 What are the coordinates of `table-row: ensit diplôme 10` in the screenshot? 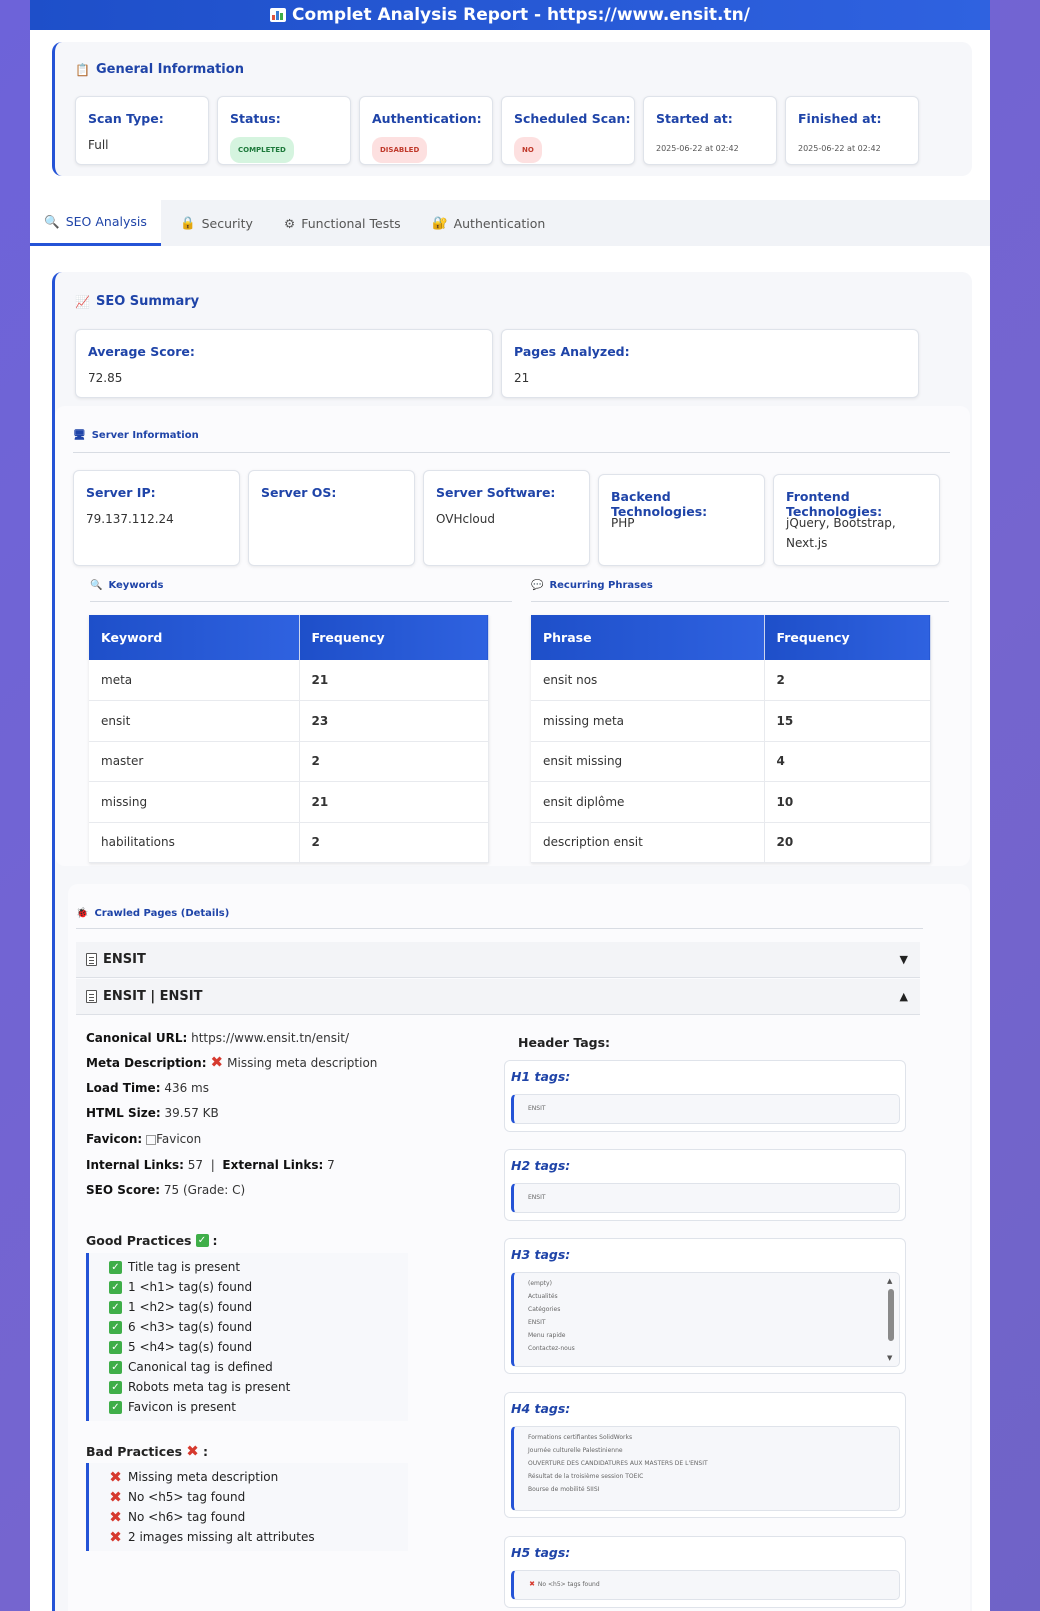 It's located at (731, 802).